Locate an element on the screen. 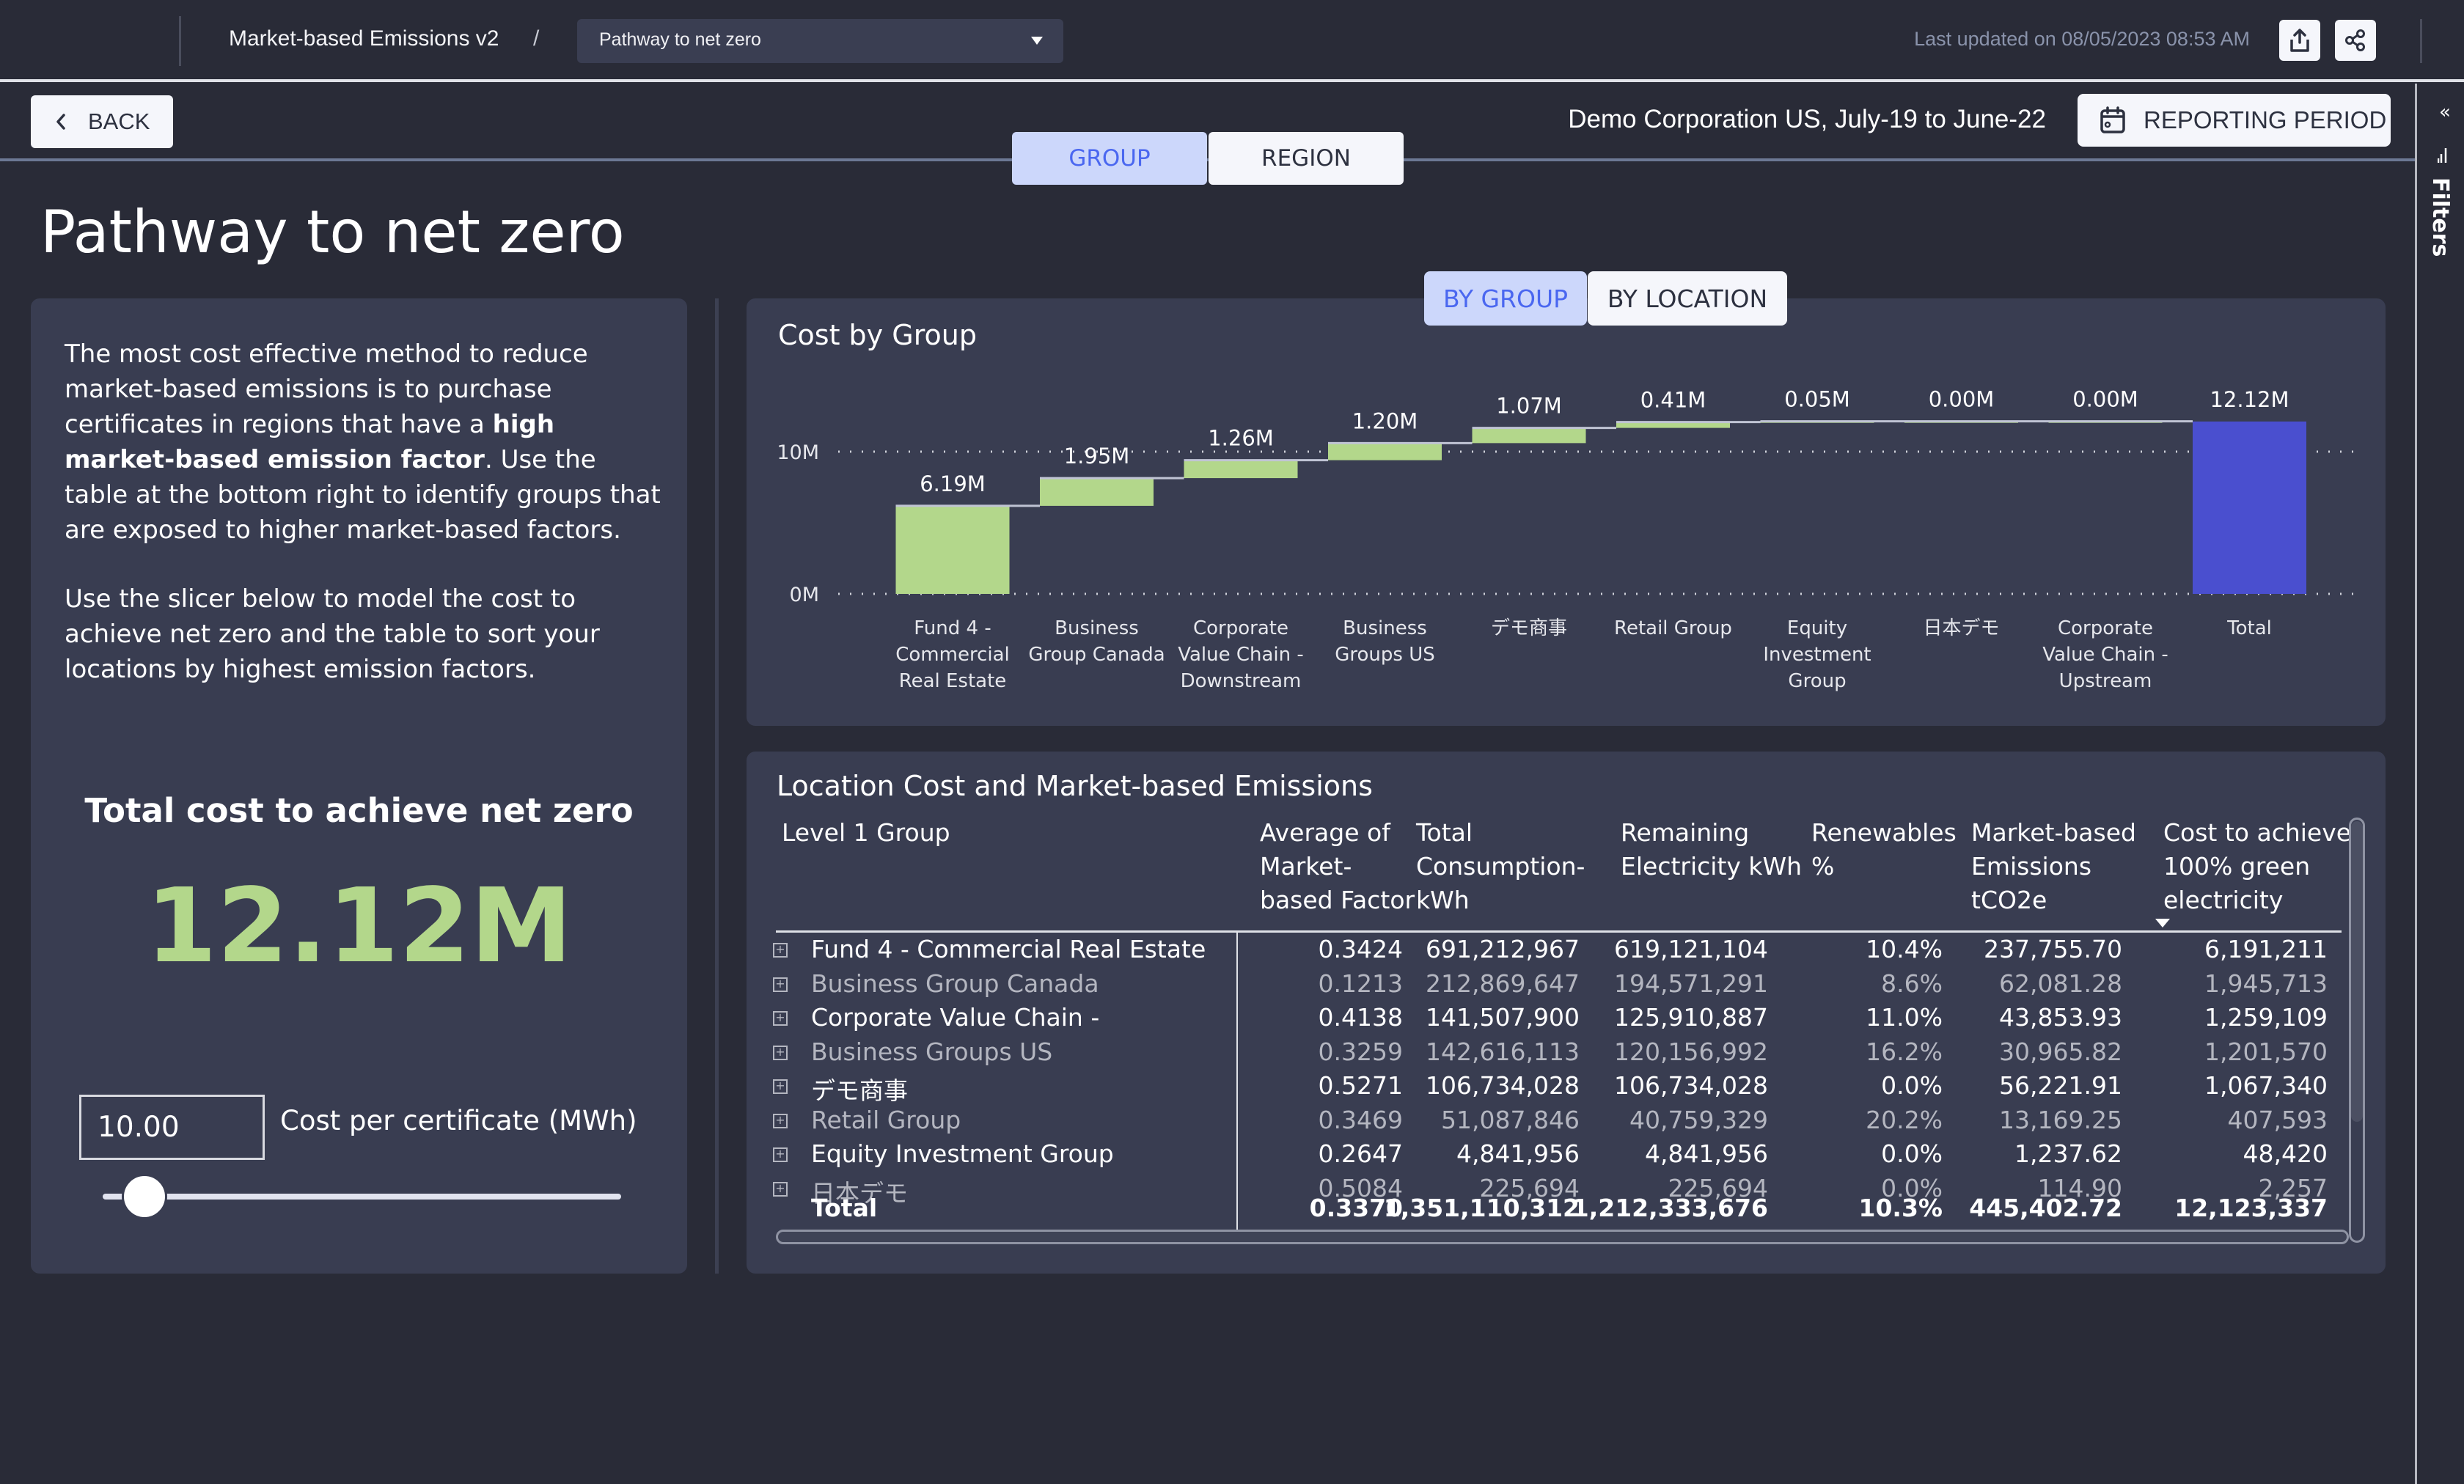 The width and height of the screenshot is (2464, 1484). column-header-line: Remaining is located at coordinates (1685, 832).